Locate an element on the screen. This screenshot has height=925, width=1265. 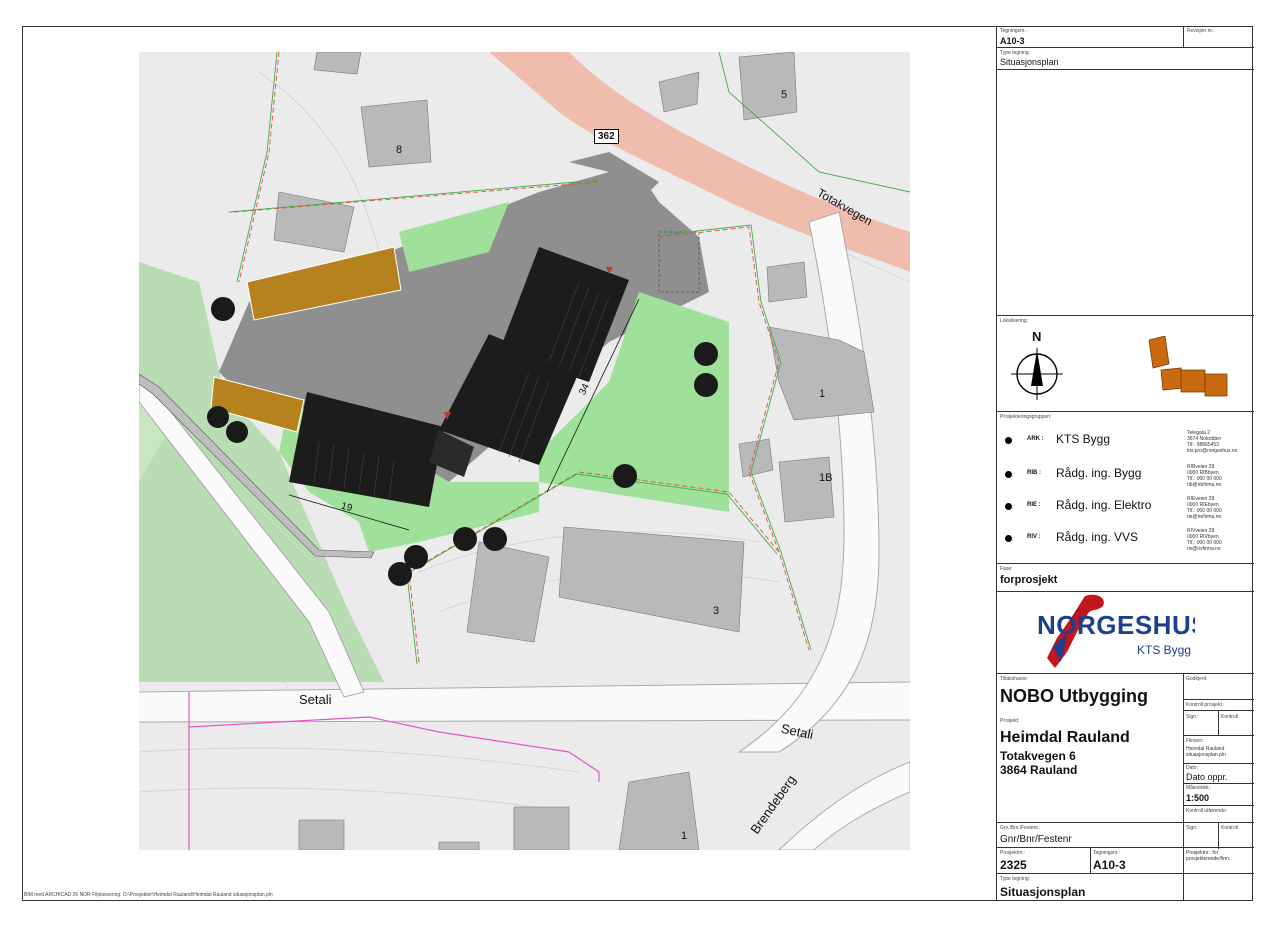
building-location-icon is located at coordinates (1188, 366).